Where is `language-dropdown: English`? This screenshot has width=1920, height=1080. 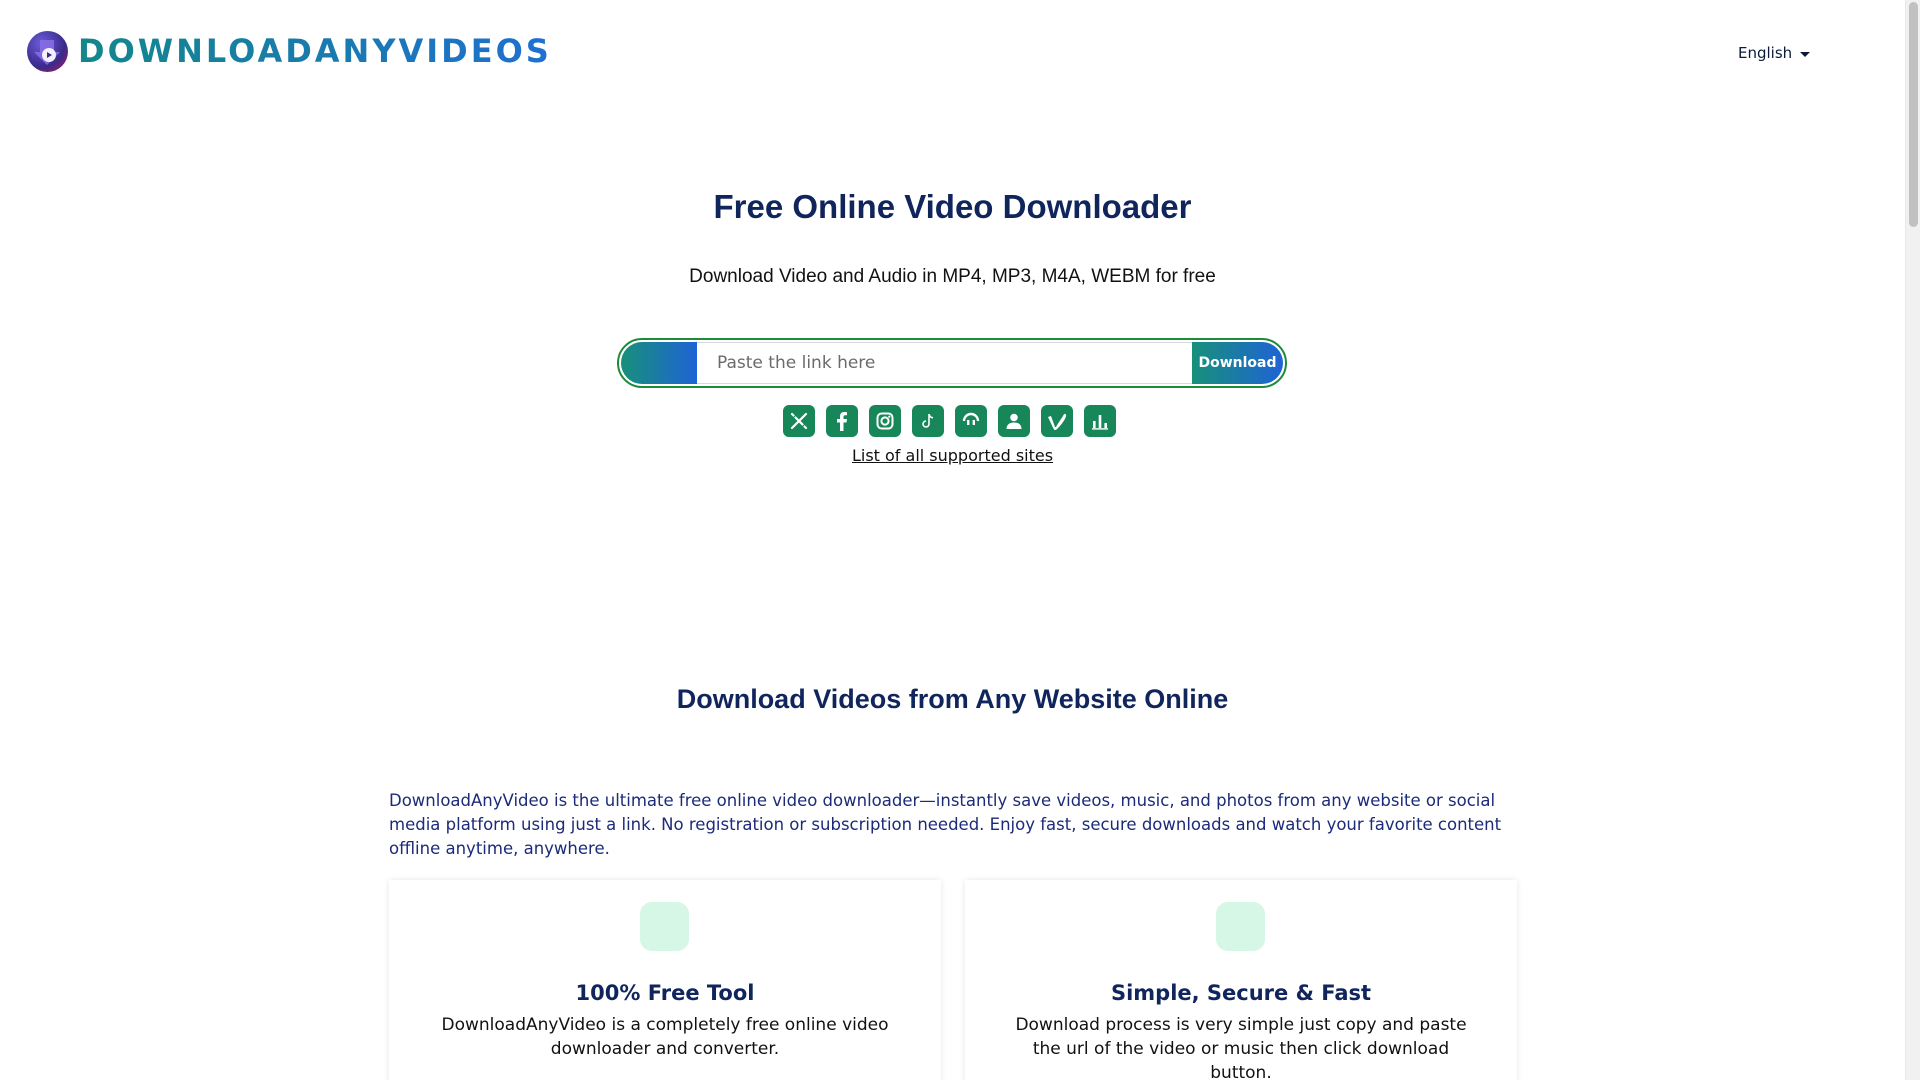
language-dropdown: English is located at coordinates (1774, 53).